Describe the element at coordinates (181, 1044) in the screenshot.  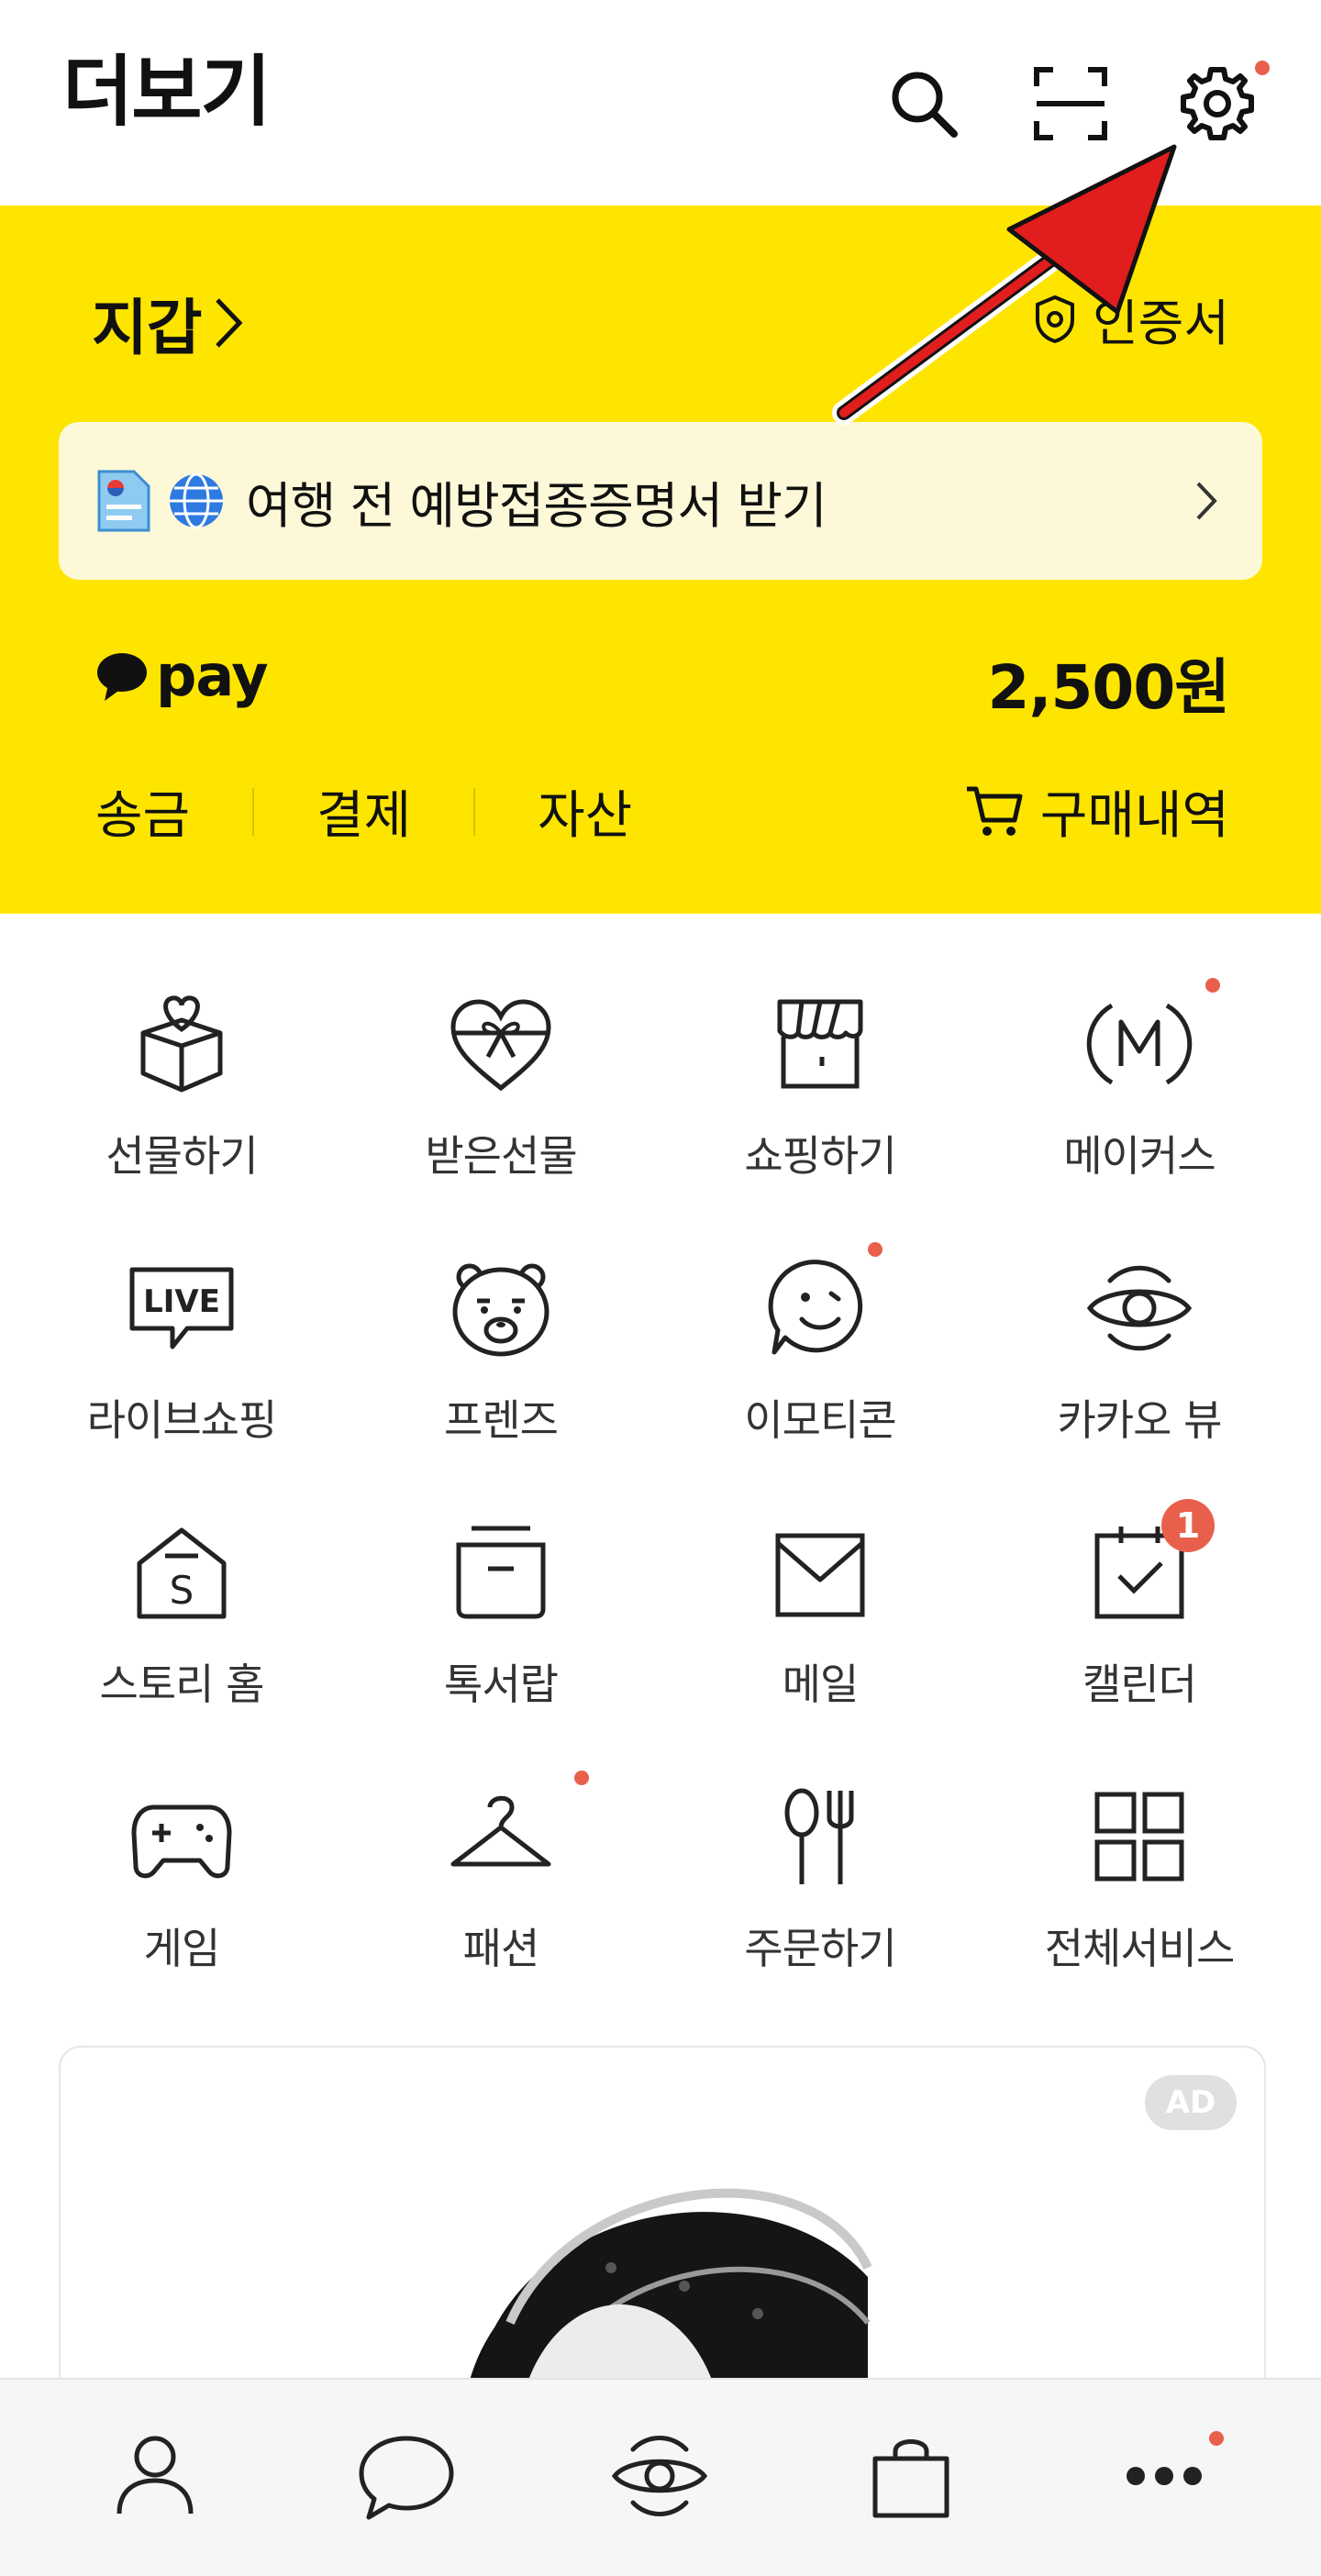
I see `gift-box-heart-icon` at that location.